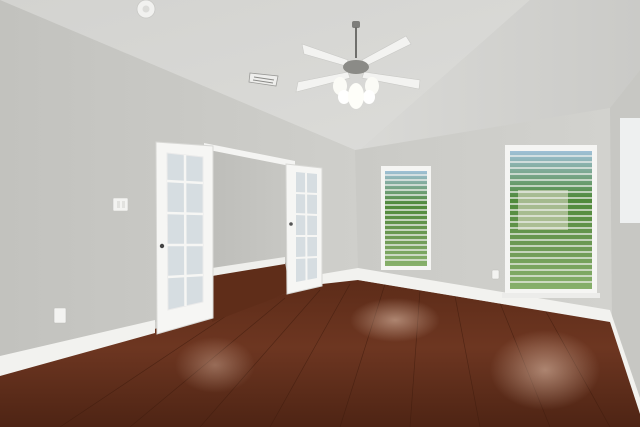 Image resolution: width=640 pixels, height=427 pixels. Describe the element at coordinates (215, 365) in the screenshot. I see `floor-reflection-door` at that location.